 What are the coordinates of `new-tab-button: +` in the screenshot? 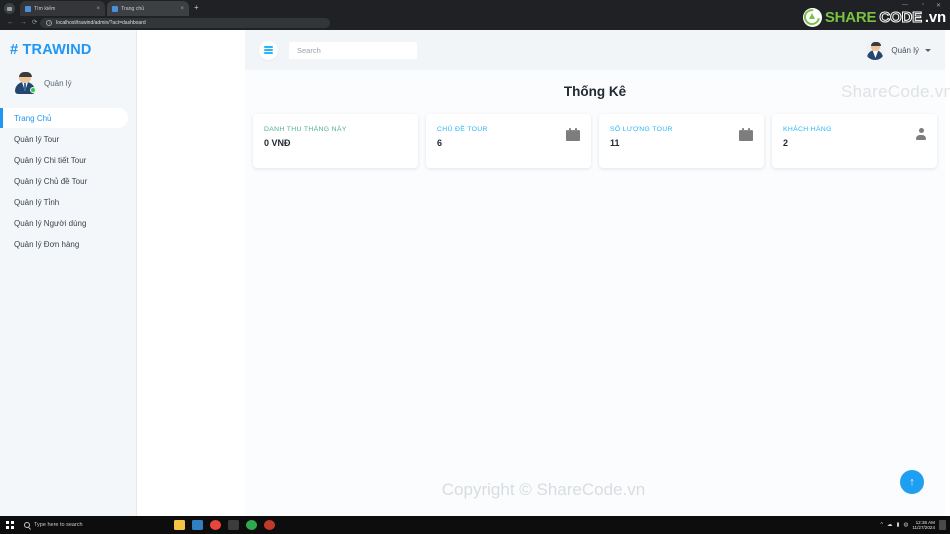 It's located at (196, 8).